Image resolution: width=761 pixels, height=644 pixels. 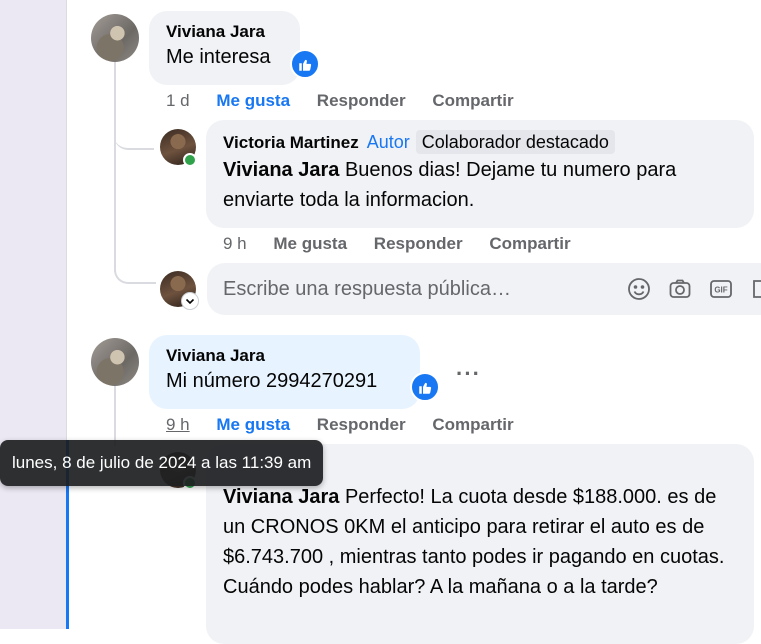 I want to click on svg-text: GIF, so click(x=720, y=290).